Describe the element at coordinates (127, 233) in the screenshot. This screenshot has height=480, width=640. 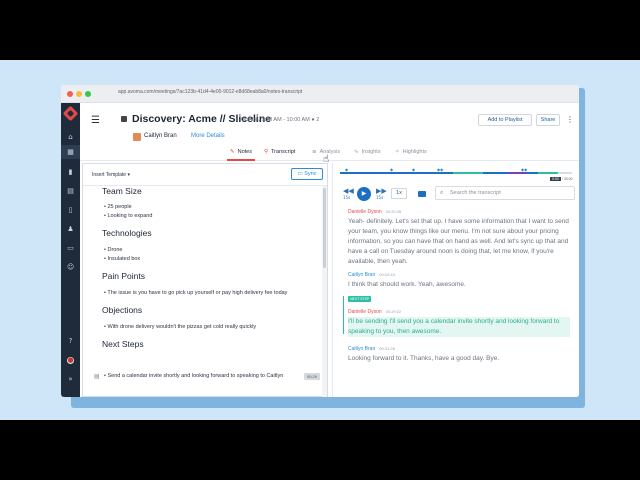
I see `note-heading: Technologies` at that location.